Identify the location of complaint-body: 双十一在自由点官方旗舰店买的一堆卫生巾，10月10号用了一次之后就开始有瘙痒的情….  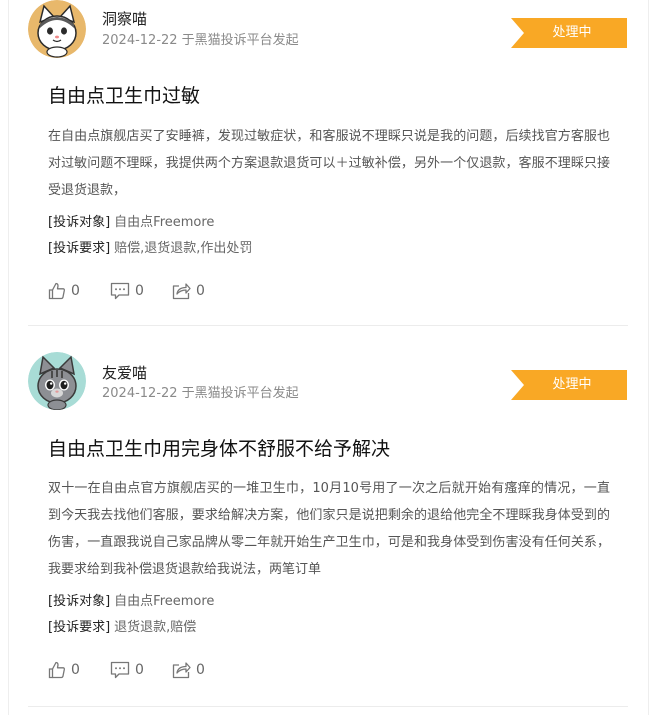
(329, 529).